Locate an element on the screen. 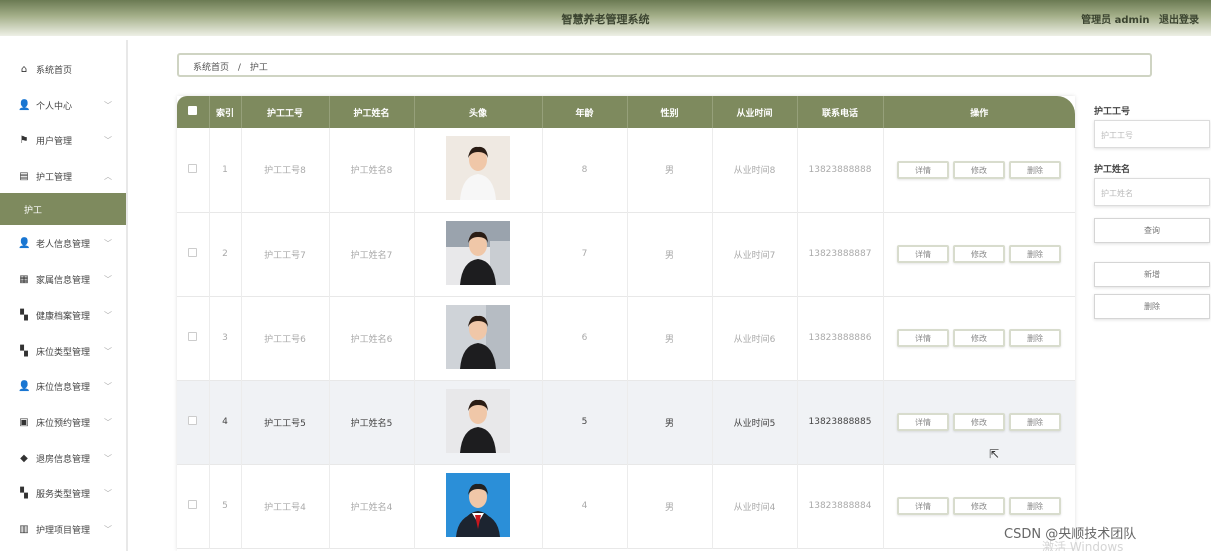 This screenshot has height=551, width=1211. sidebar-item-1: 👤 个人中心 ﹀ is located at coordinates (63, 105).